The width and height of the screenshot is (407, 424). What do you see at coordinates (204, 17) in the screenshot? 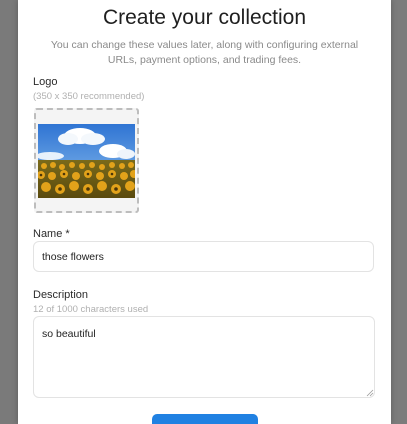
I see `modal-title: Create your collection` at bounding box center [204, 17].